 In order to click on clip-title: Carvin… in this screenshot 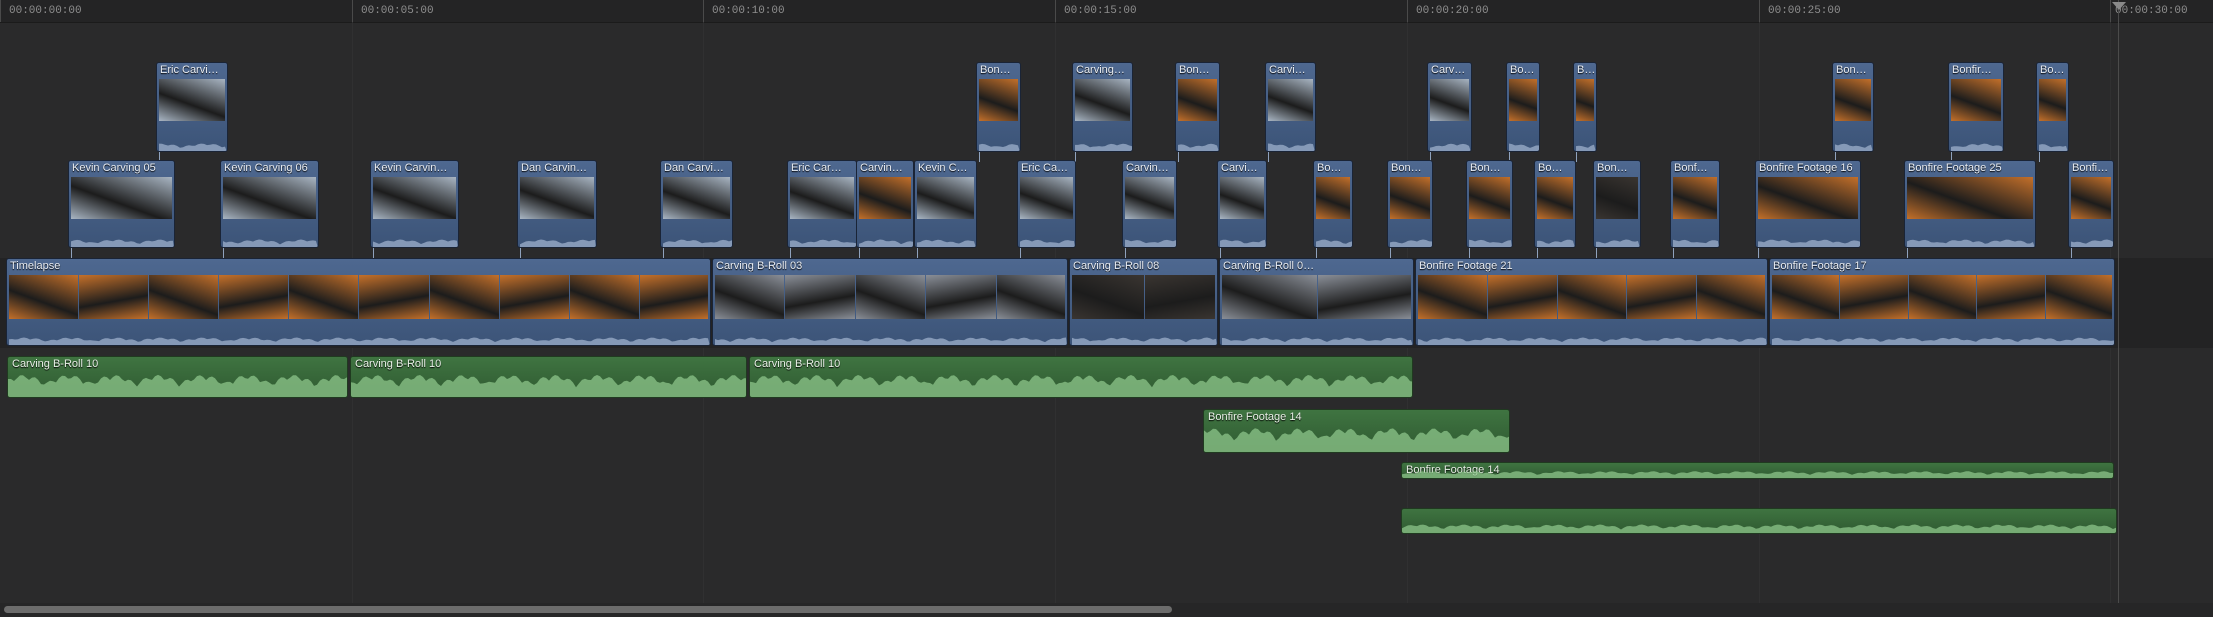, I will do `click(1147, 168)`.